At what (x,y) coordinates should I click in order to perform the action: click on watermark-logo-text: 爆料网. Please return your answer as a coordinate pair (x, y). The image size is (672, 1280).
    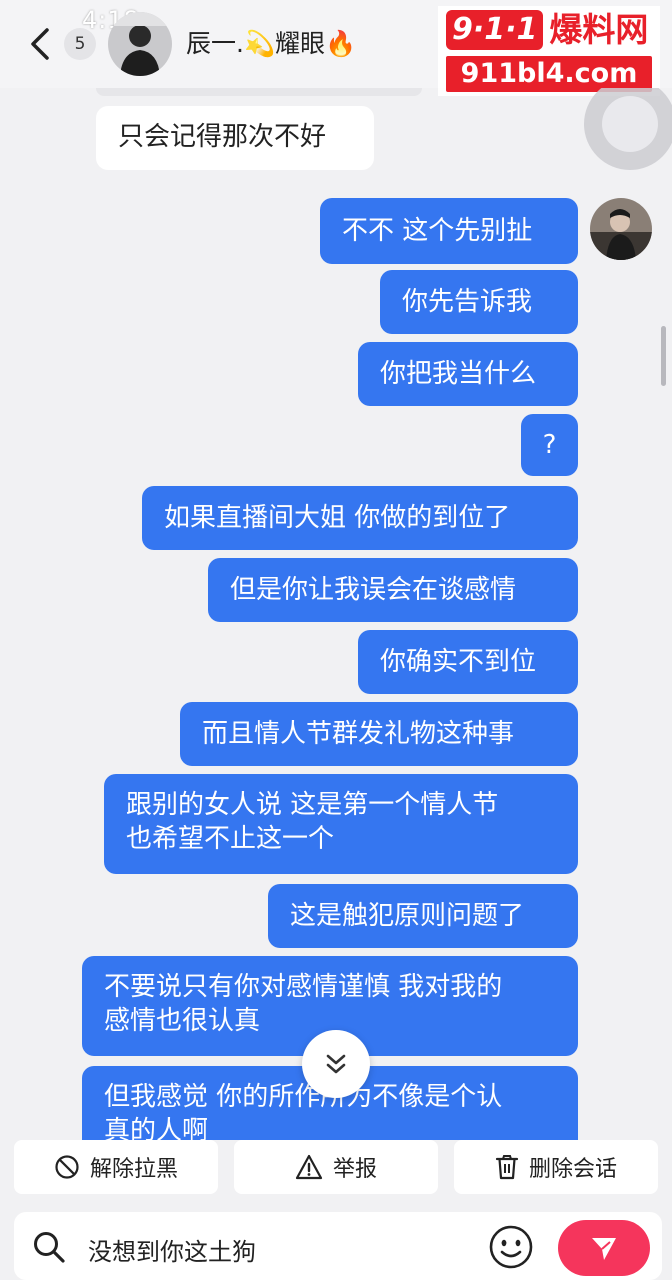
    Looking at the image, I should click on (599, 29).